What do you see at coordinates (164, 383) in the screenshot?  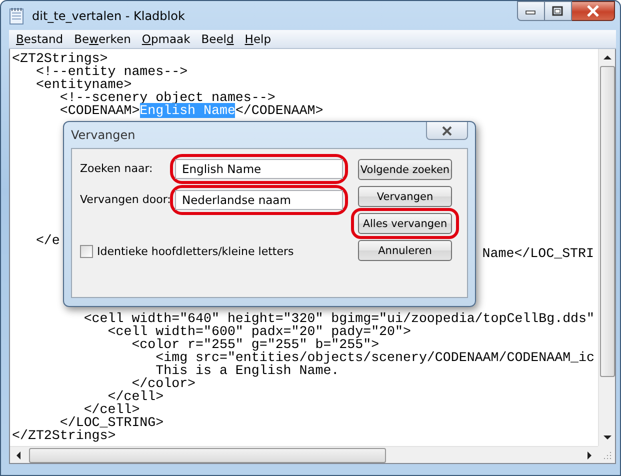 I see `code-line: </color>` at bounding box center [164, 383].